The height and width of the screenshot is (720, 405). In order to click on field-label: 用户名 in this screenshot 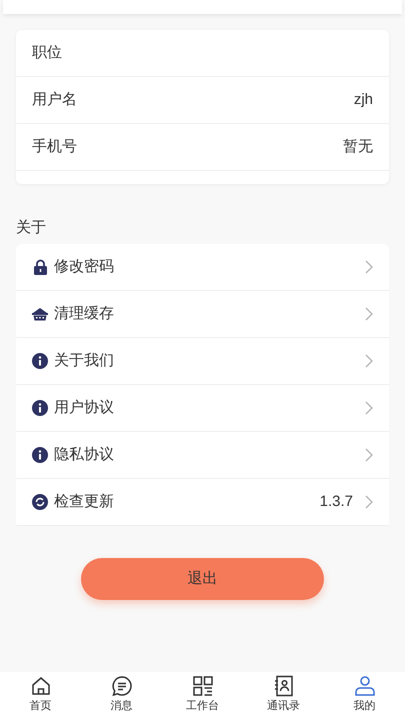, I will do `click(54, 100)`.